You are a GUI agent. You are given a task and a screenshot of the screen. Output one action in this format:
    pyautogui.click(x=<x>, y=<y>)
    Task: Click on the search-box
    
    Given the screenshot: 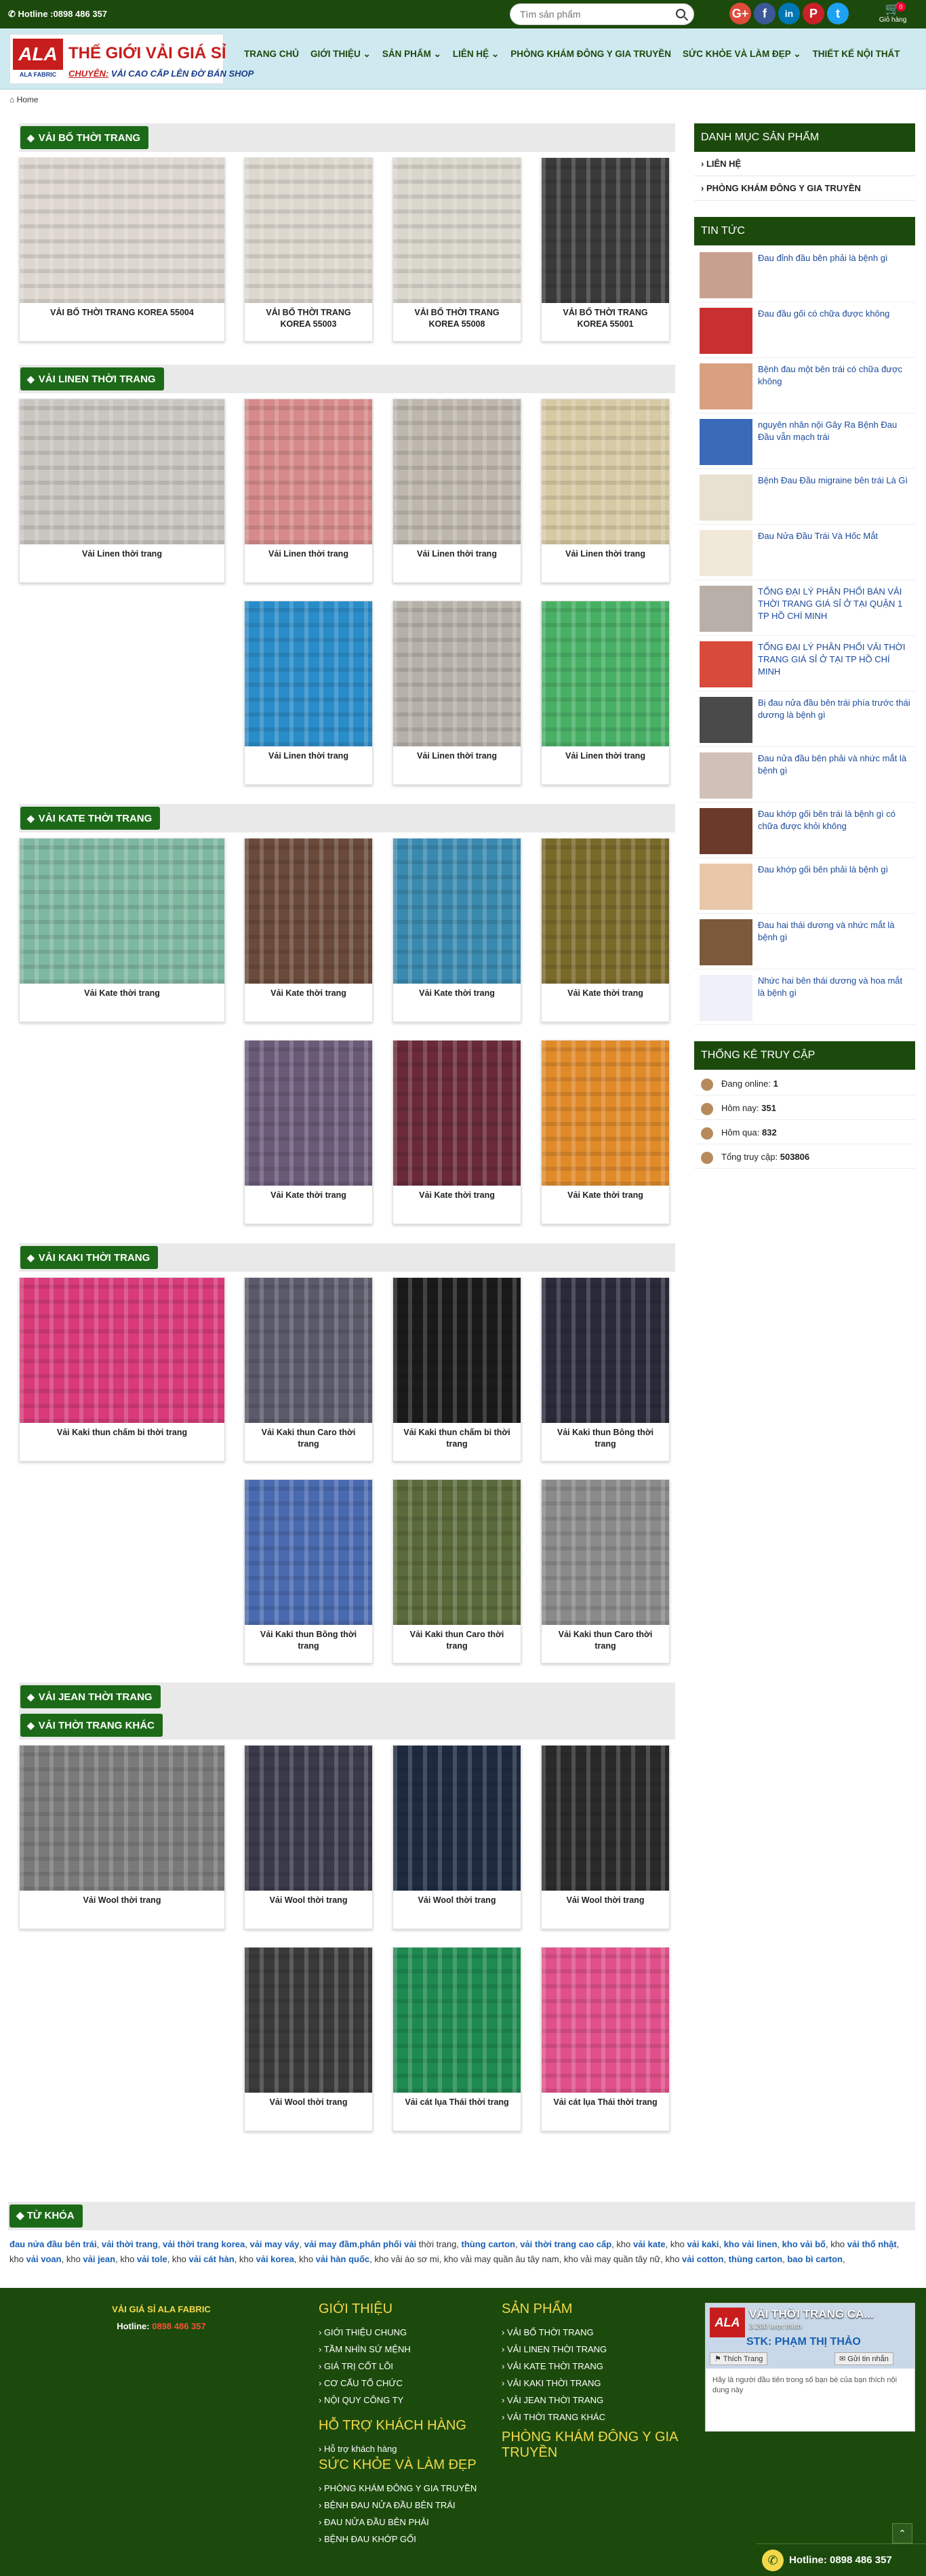 What is the action you would take?
    pyautogui.click(x=602, y=14)
    